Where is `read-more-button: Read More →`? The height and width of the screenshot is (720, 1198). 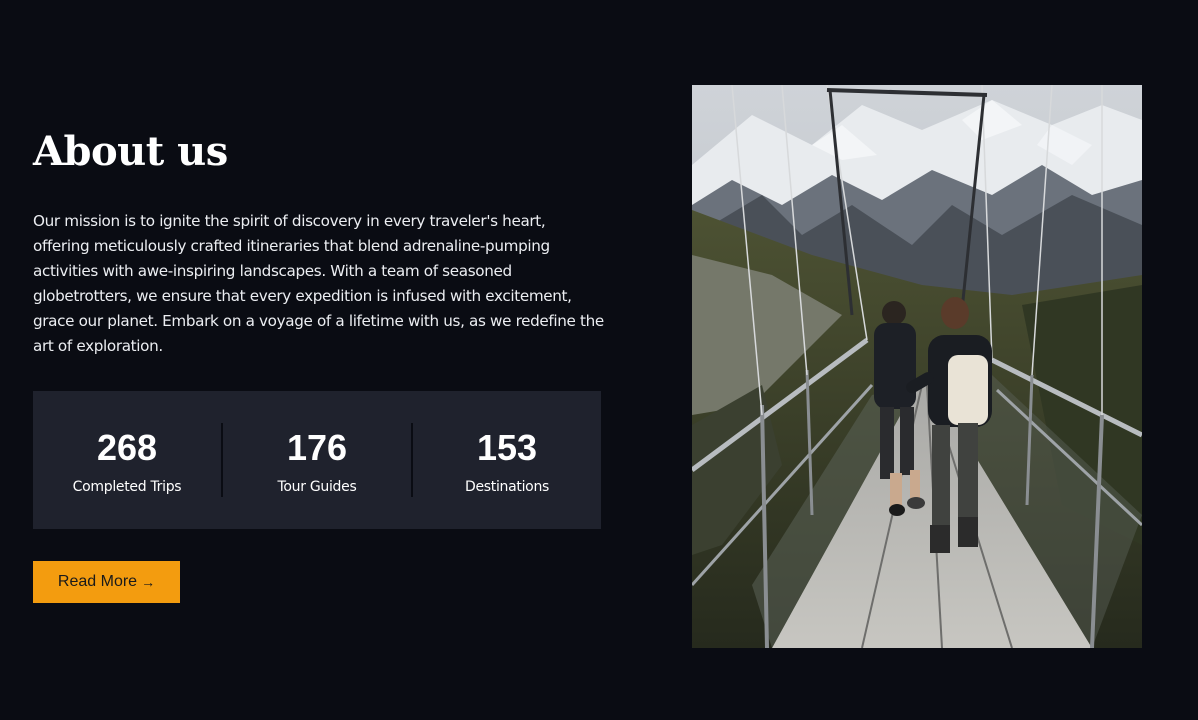 read-more-button: Read More → is located at coordinates (106, 582).